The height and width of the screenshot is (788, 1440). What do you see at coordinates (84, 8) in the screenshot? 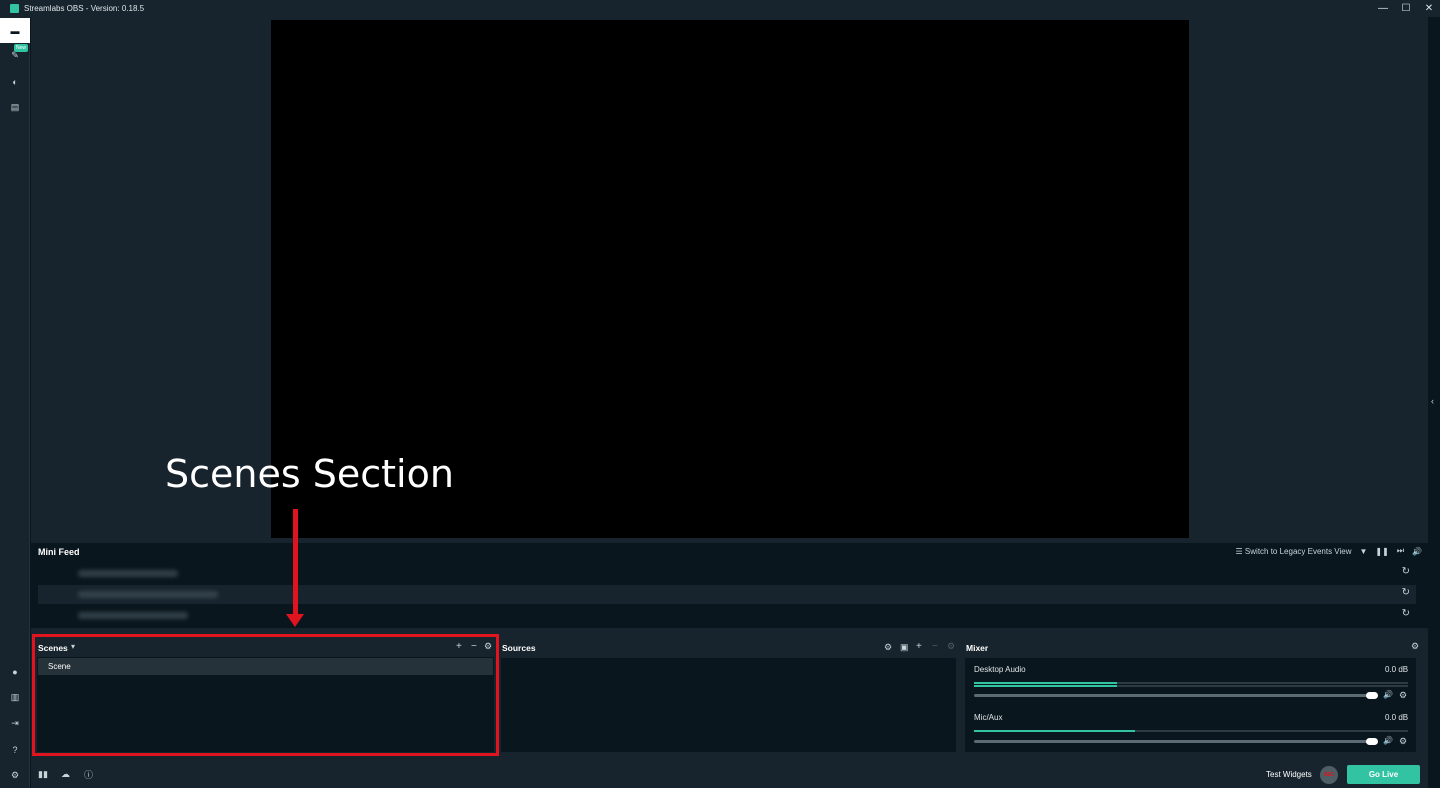
I see `window-title: Streamlabs OBS - Version: 0.18.5` at bounding box center [84, 8].